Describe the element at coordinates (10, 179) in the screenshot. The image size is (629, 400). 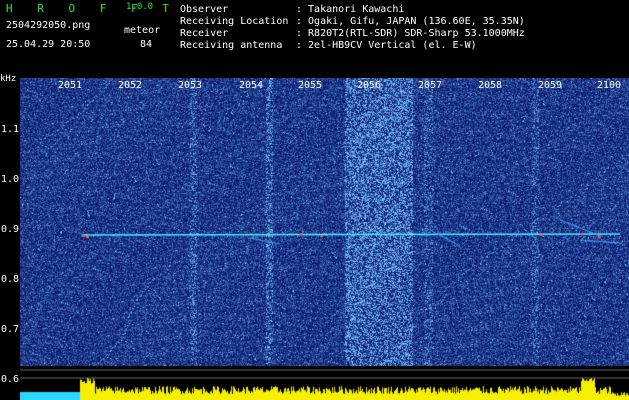
I see `y-tick-label: 1.0` at that location.